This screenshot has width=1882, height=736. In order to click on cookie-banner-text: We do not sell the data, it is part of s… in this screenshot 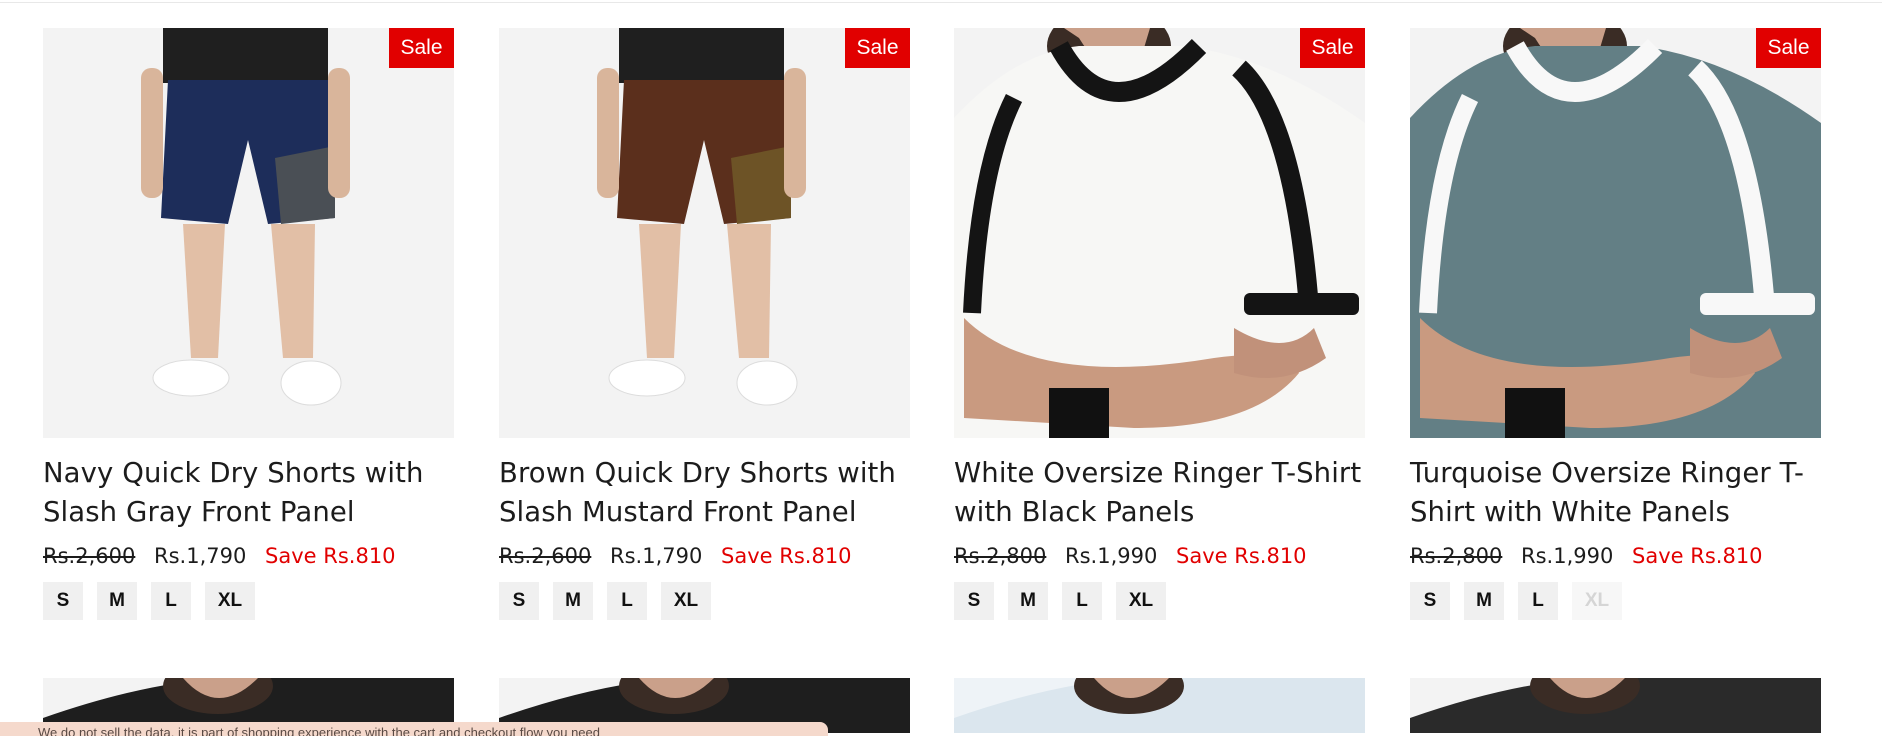, I will do `click(319, 730)`.